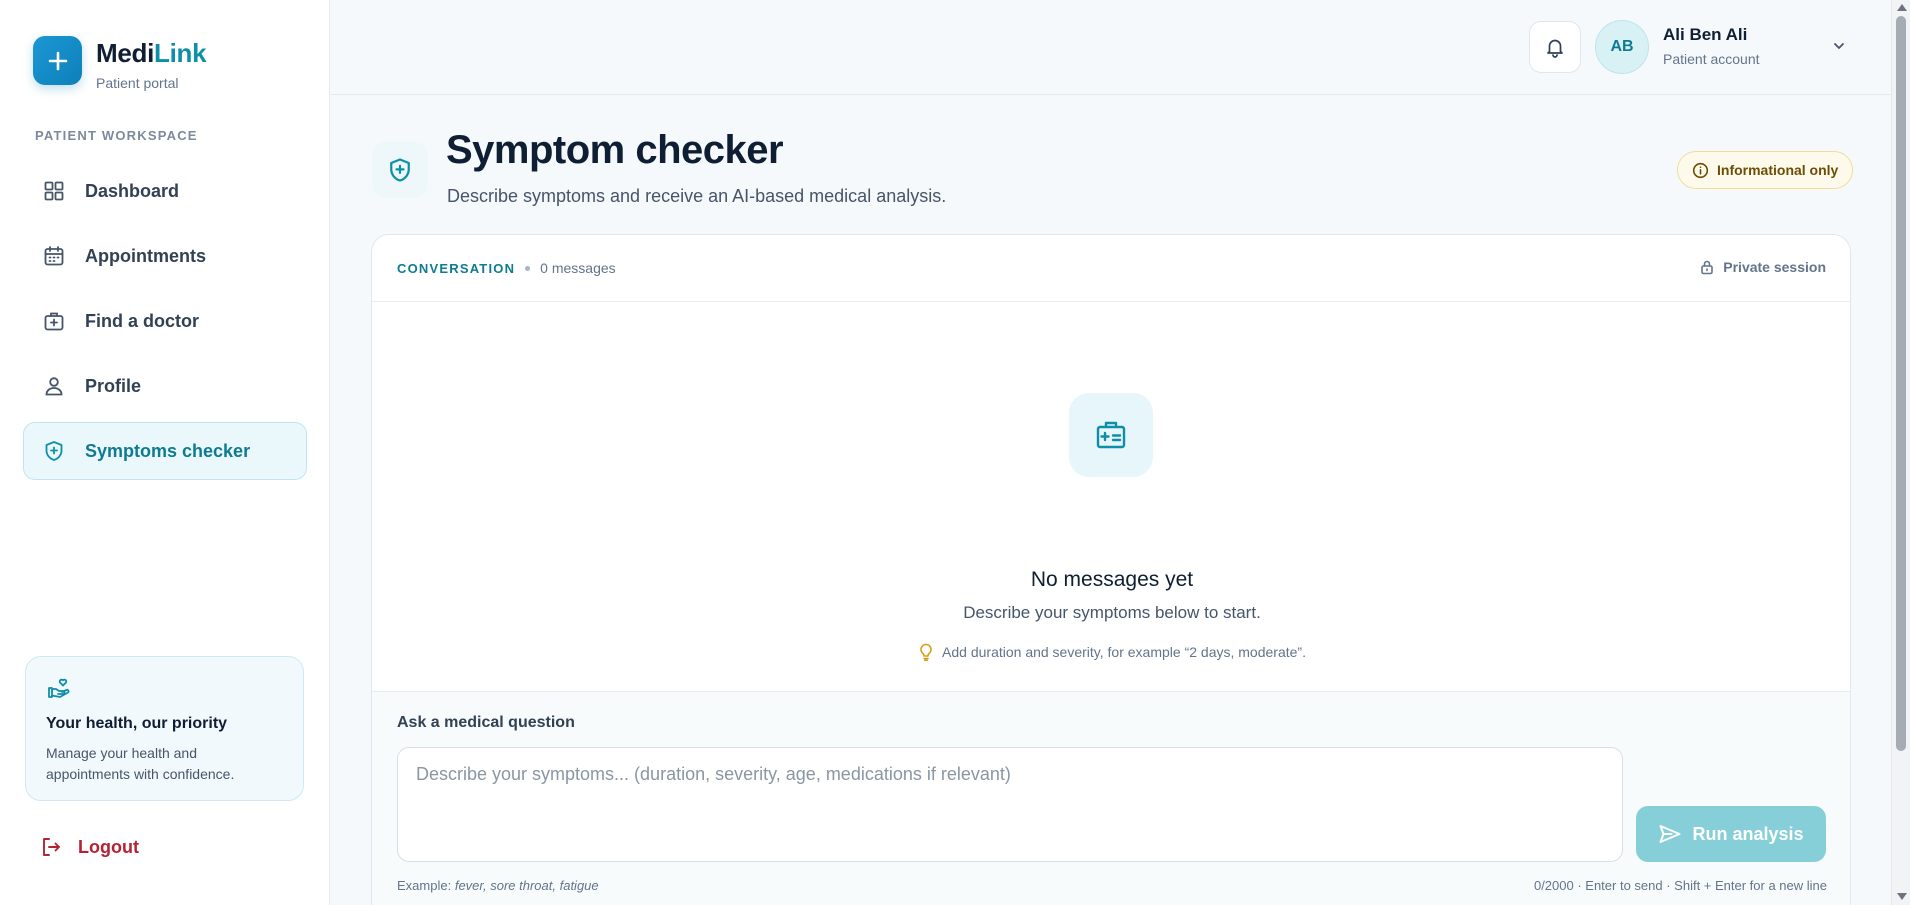 The height and width of the screenshot is (905, 1910). I want to click on private-session-indicator: Private session, so click(1762, 267).